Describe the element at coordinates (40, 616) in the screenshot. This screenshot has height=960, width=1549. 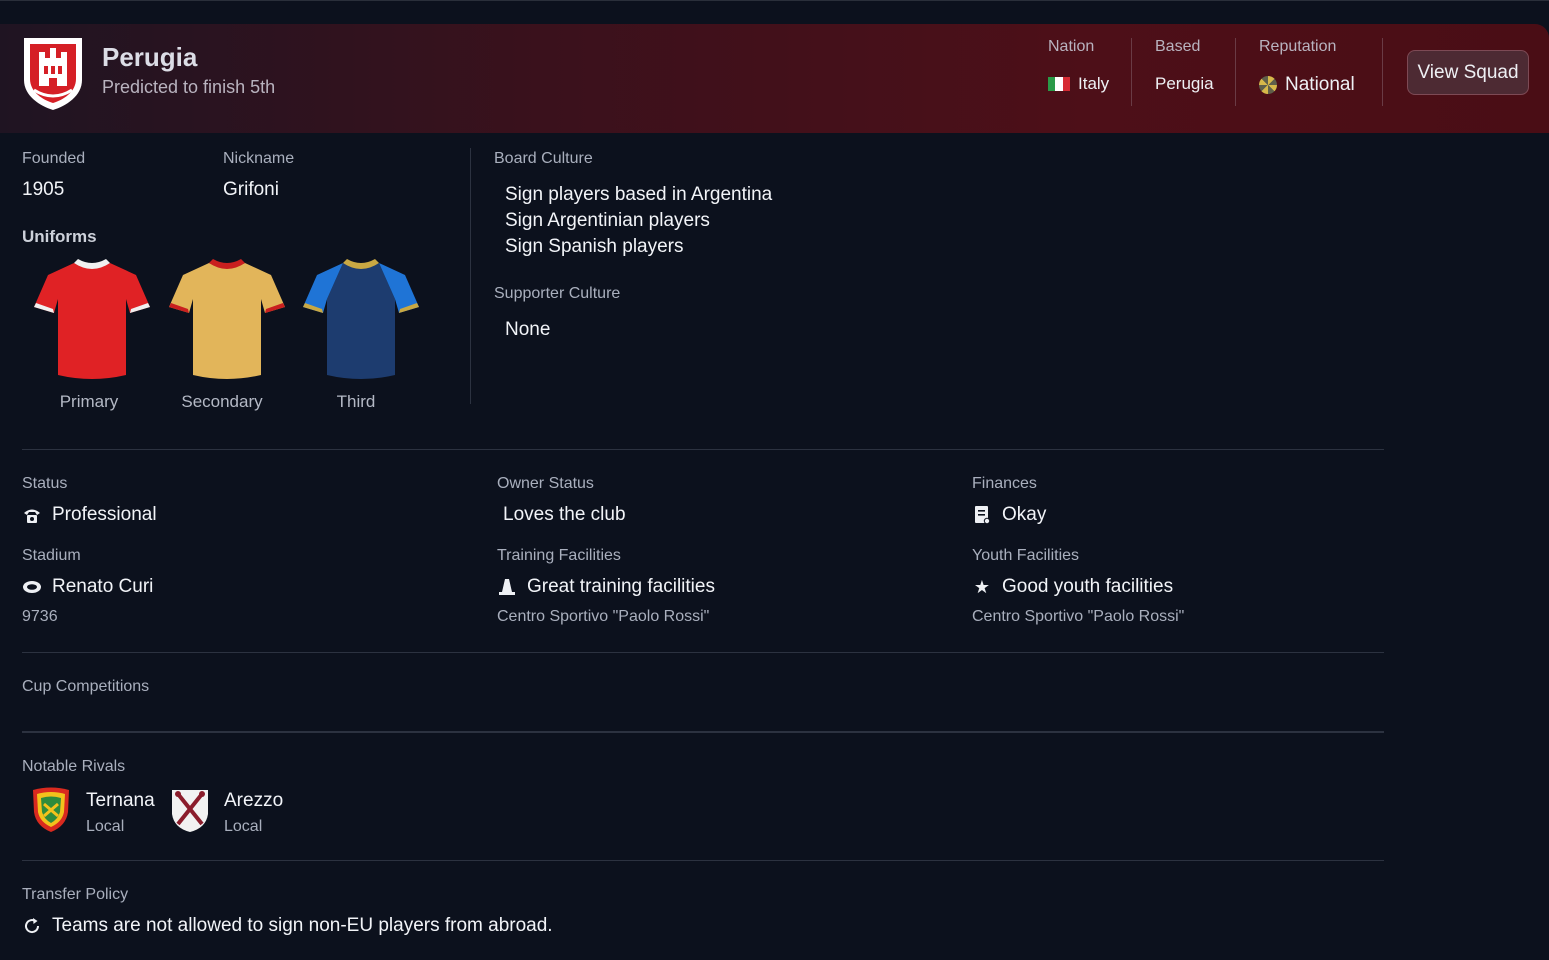
I see `stadium-capacity: 9736` at that location.